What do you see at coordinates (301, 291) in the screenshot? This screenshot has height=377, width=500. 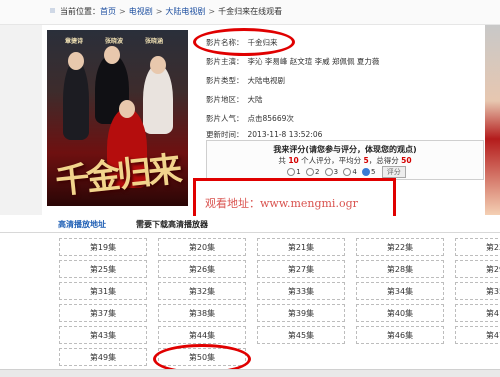 I see `episode-link: 第33集` at bounding box center [301, 291].